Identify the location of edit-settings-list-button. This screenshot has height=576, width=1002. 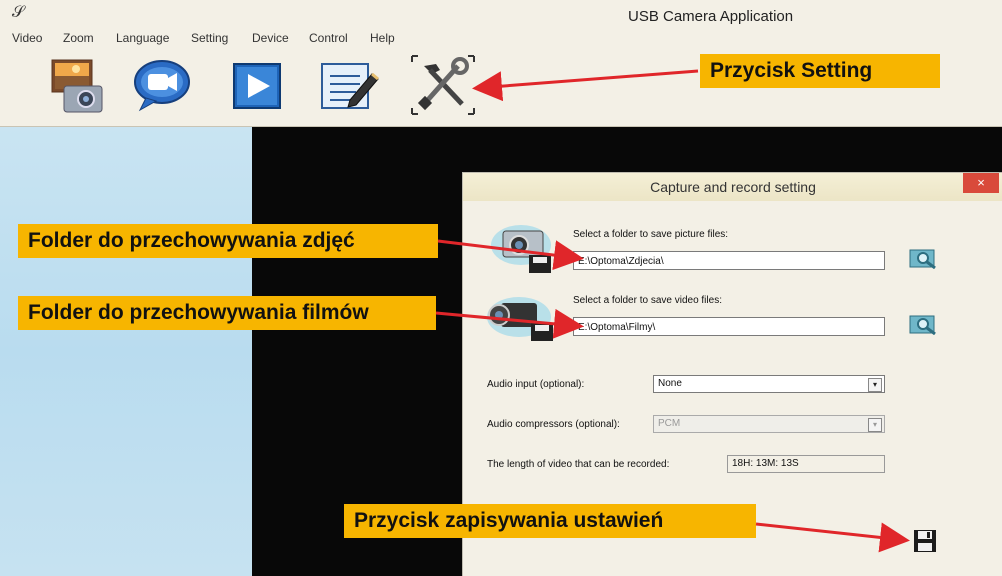
(349, 85).